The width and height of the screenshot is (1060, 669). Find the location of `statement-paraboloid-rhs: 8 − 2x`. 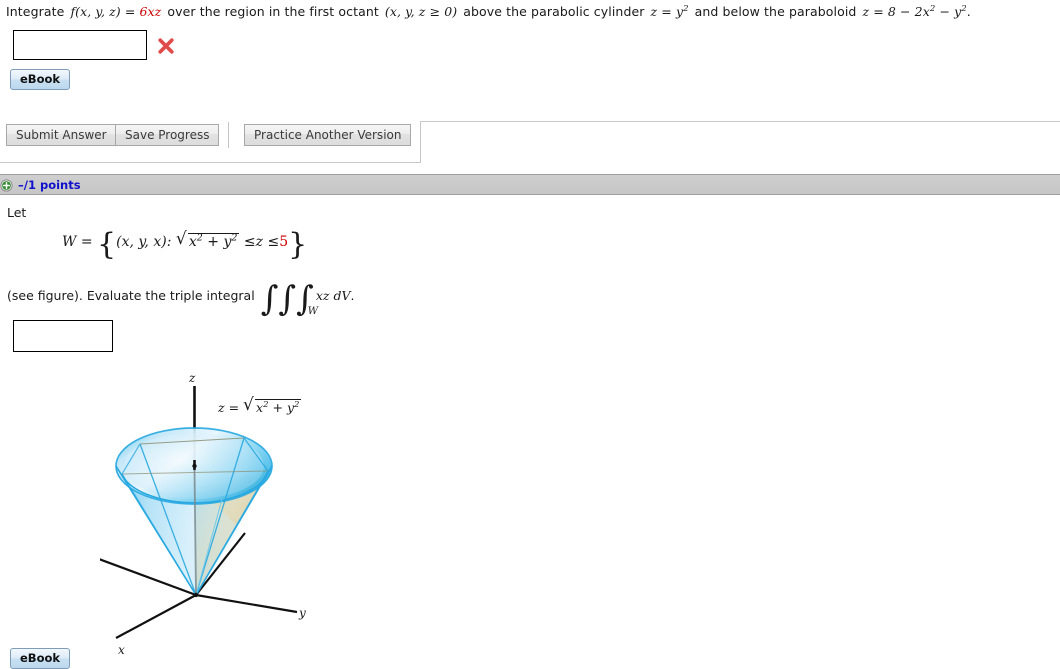

statement-paraboloid-rhs: 8 − 2x is located at coordinates (908, 11).